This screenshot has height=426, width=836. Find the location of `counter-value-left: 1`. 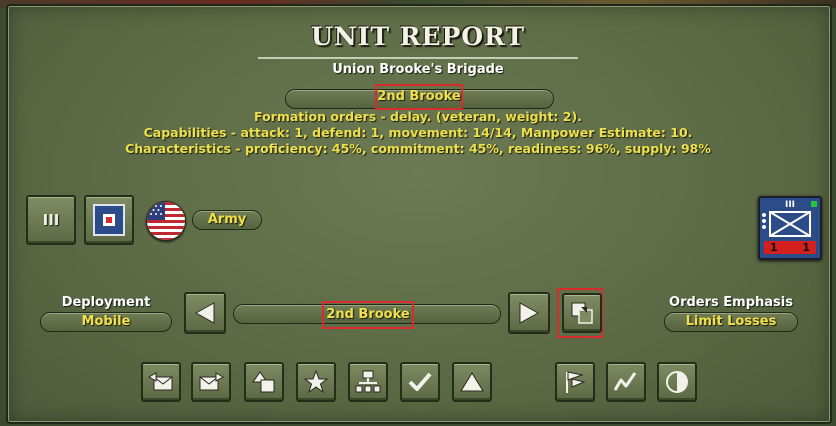

counter-value-left: 1 is located at coordinates (774, 247).